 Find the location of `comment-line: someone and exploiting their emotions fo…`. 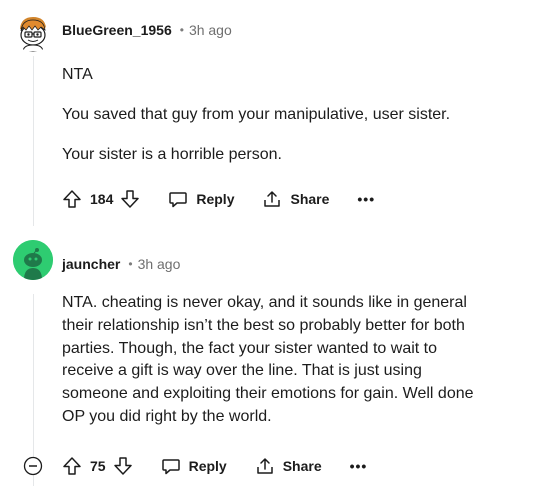

comment-line: someone and exploiting their emotions fo… is located at coordinates (268, 394).